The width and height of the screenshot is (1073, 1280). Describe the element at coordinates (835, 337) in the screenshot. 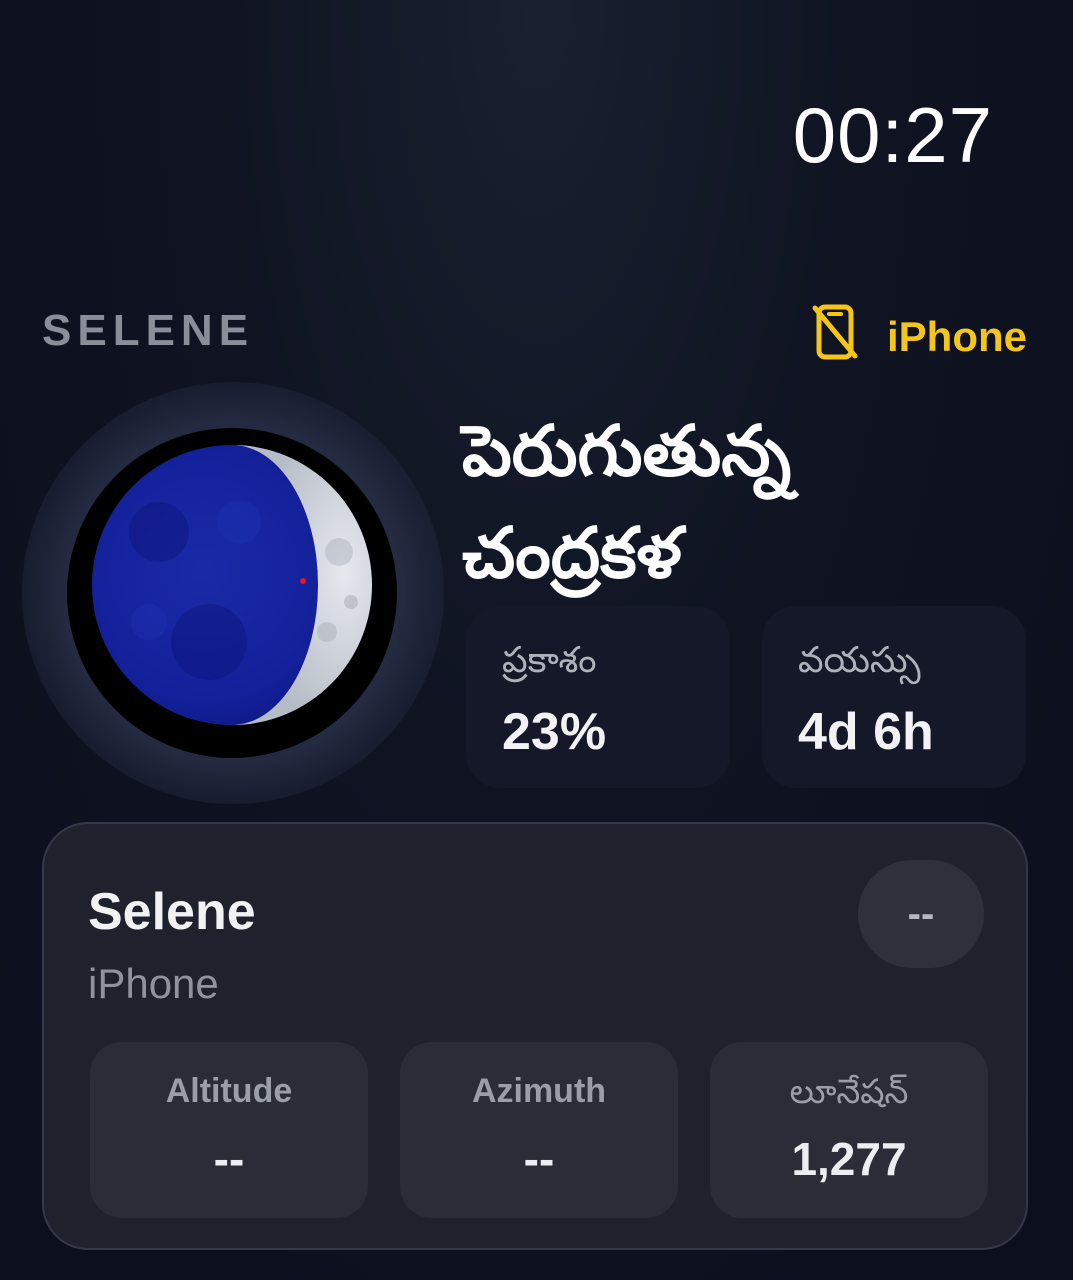

I see `phone-off-icon` at that location.